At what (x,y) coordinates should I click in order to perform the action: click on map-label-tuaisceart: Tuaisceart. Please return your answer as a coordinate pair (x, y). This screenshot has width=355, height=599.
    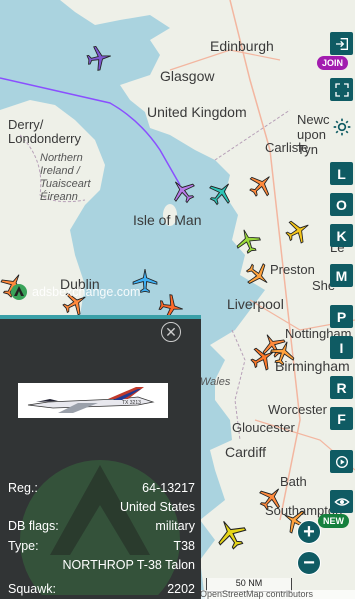
    Looking at the image, I should click on (65, 184).